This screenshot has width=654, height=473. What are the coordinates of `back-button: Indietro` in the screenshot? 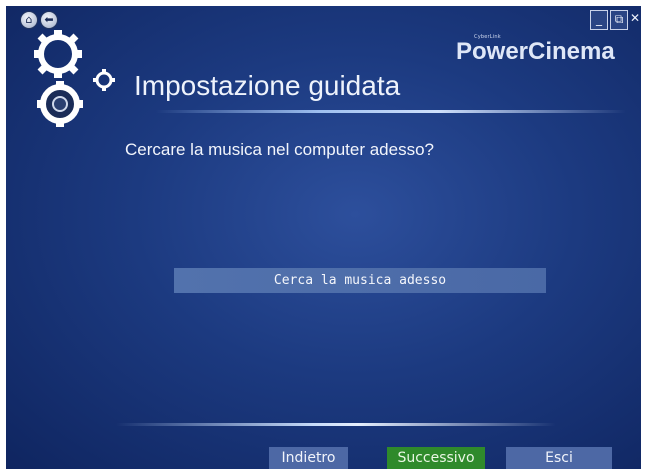 It's located at (308, 458).